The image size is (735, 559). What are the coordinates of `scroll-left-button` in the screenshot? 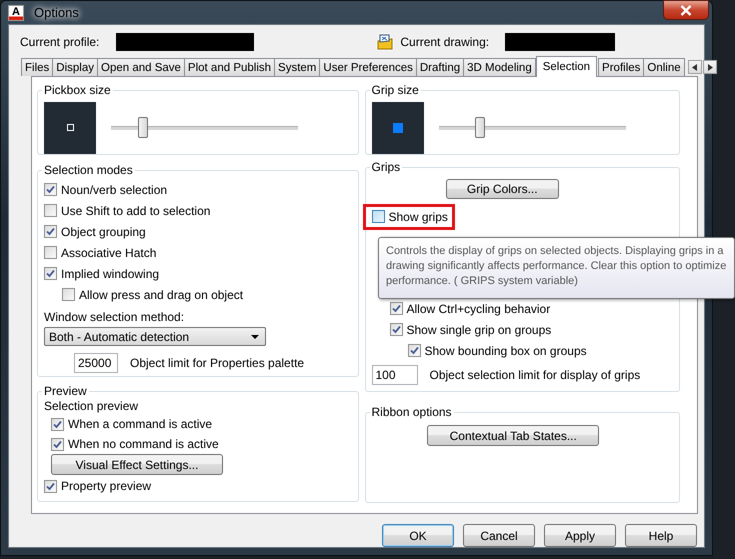 It's located at (695, 67).